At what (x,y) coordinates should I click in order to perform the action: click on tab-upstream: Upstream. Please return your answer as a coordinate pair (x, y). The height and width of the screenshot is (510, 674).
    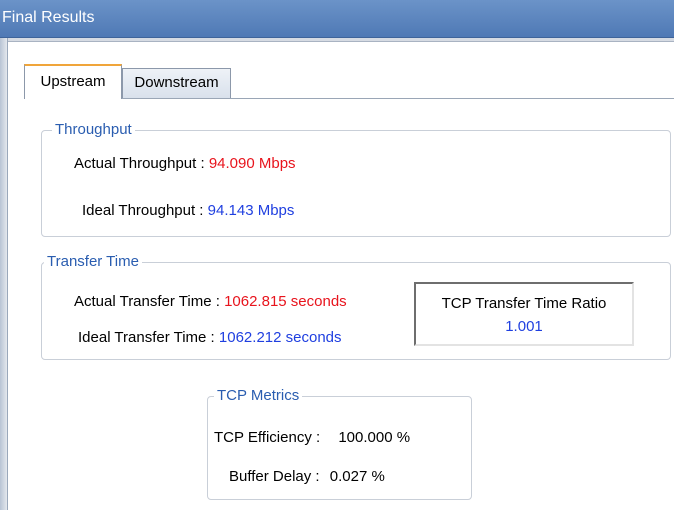
    Looking at the image, I should click on (73, 81).